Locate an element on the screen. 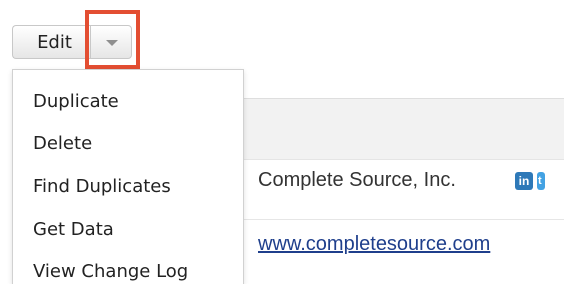  chevron-down-icon is located at coordinates (112, 43).